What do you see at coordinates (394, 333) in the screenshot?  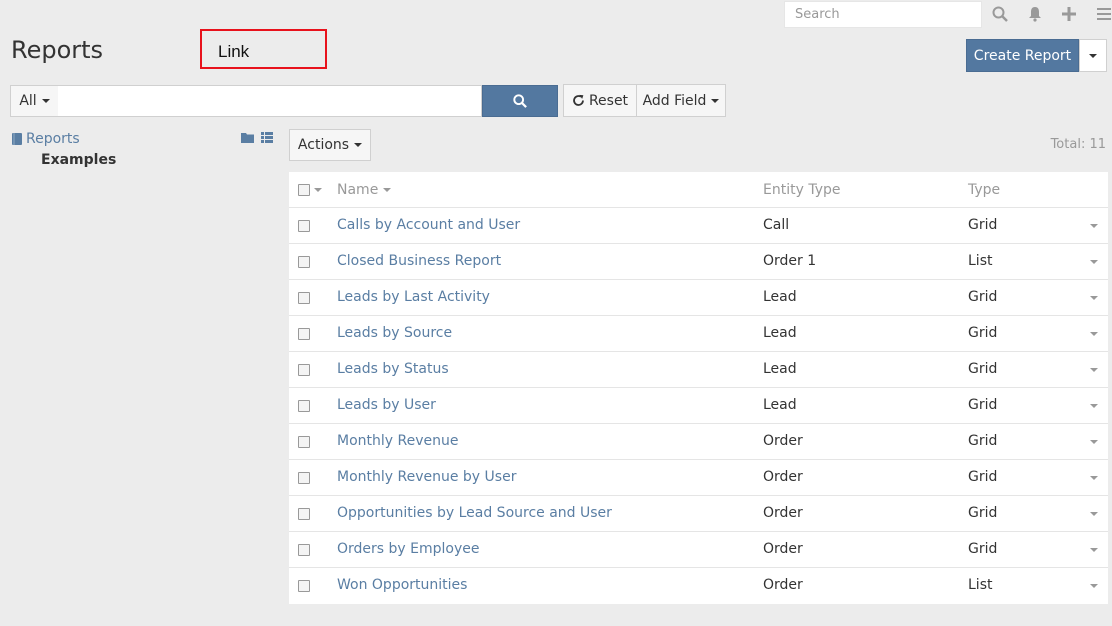 I see `report-name-link: Leads by Source` at bounding box center [394, 333].